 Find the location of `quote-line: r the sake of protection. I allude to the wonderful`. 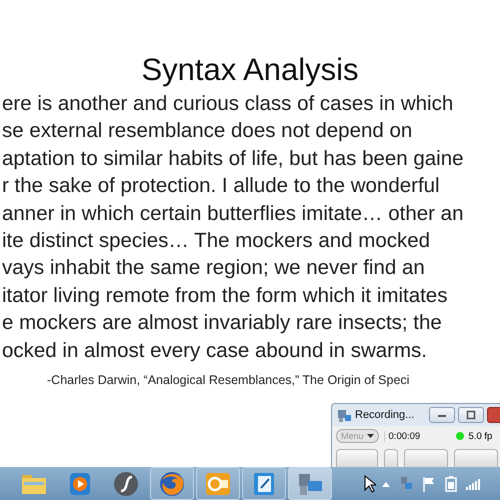

quote-line: r the sake of protection. I allude to the wonderful is located at coordinates (221, 186).